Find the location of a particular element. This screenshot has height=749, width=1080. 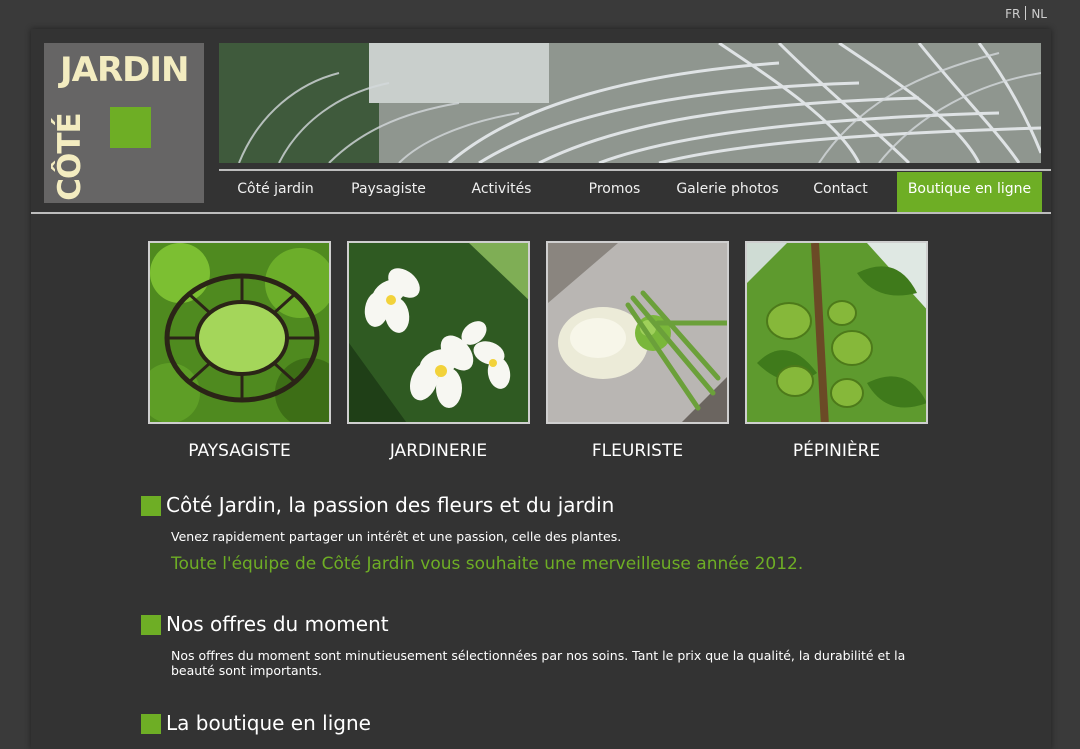

nav-item-contact: Contact is located at coordinates (840, 192).